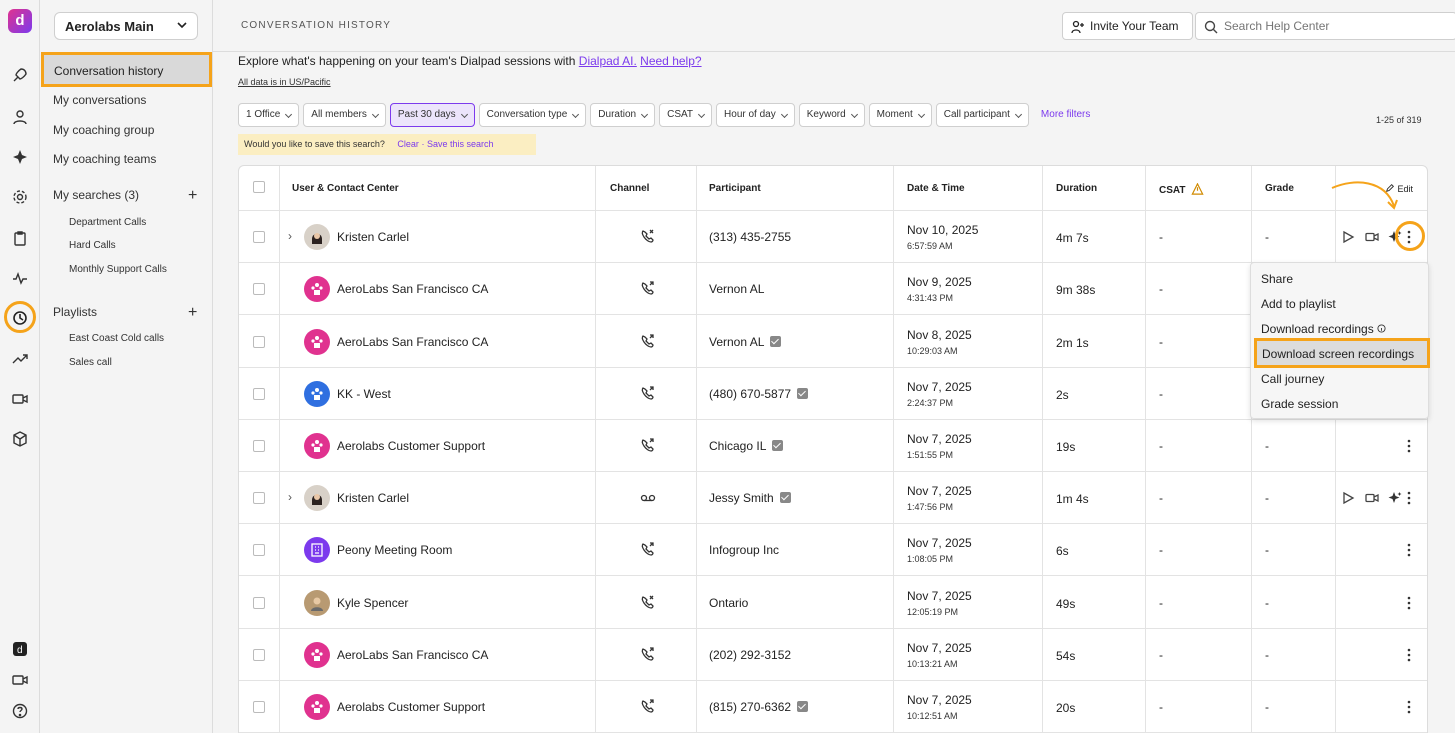 The image size is (1455, 733). Describe the element at coordinates (344, 115) in the screenshot. I see `filter-members: All members` at that location.